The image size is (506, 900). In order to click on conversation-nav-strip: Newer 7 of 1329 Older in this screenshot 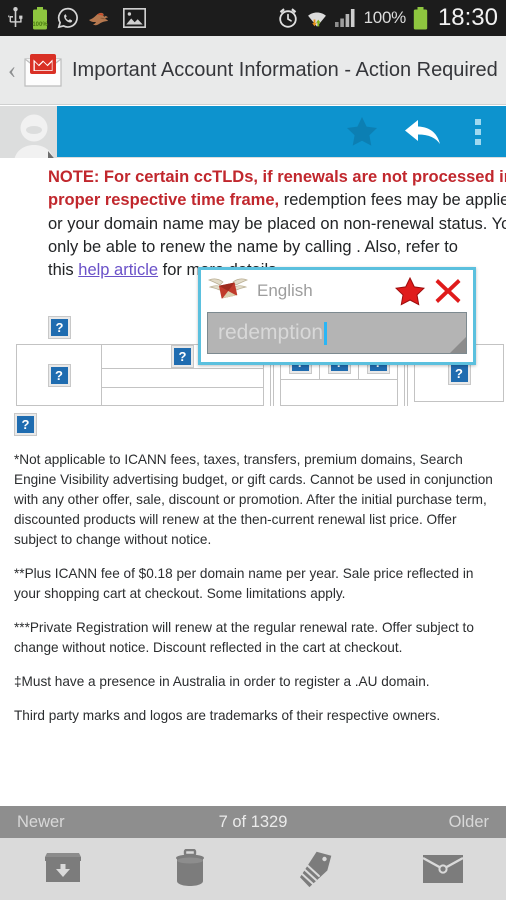, I will do `click(253, 822)`.